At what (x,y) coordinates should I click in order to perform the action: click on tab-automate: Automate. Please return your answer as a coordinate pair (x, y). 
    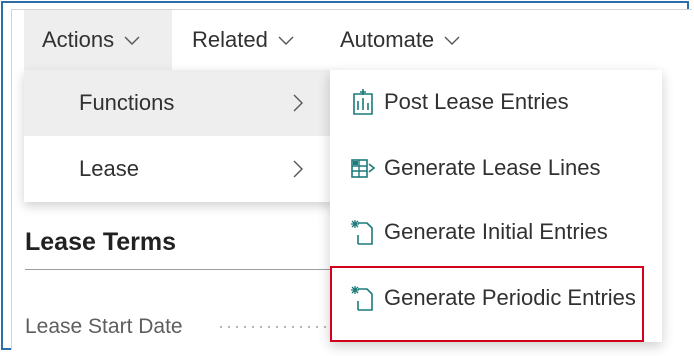
    Looking at the image, I should click on (402, 40).